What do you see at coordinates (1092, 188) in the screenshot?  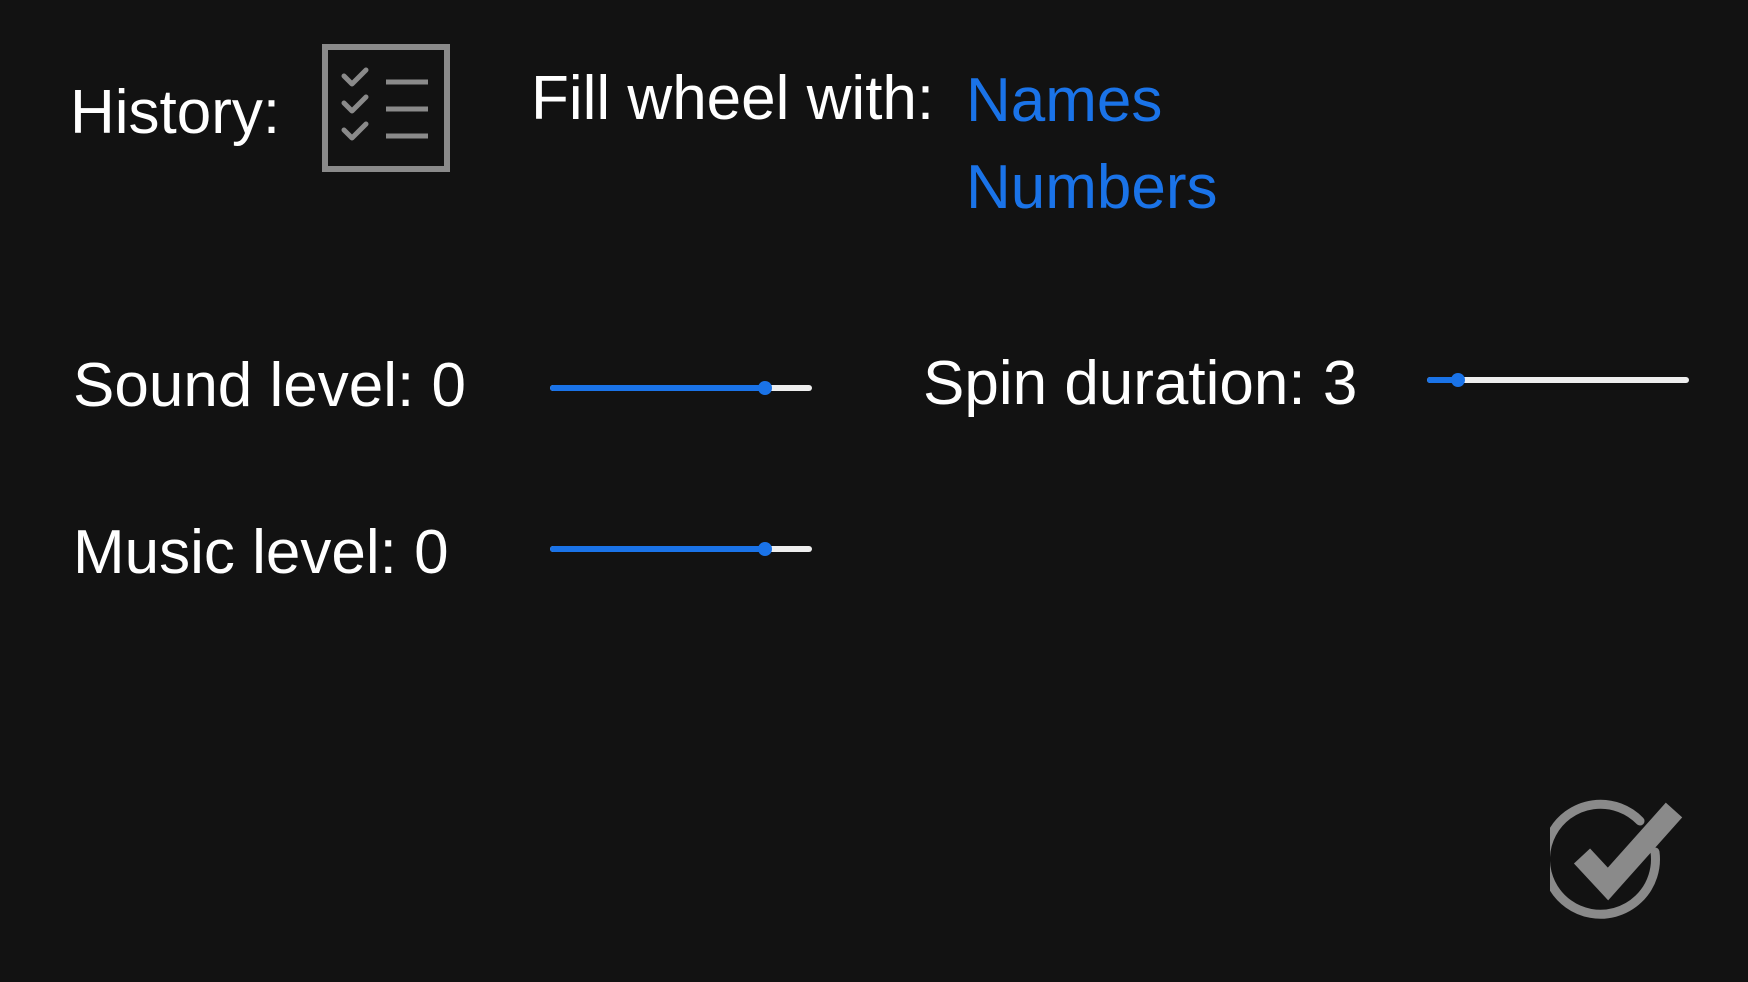 I see `fill-option-numbers: Numbers` at bounding box center [1092, 188].